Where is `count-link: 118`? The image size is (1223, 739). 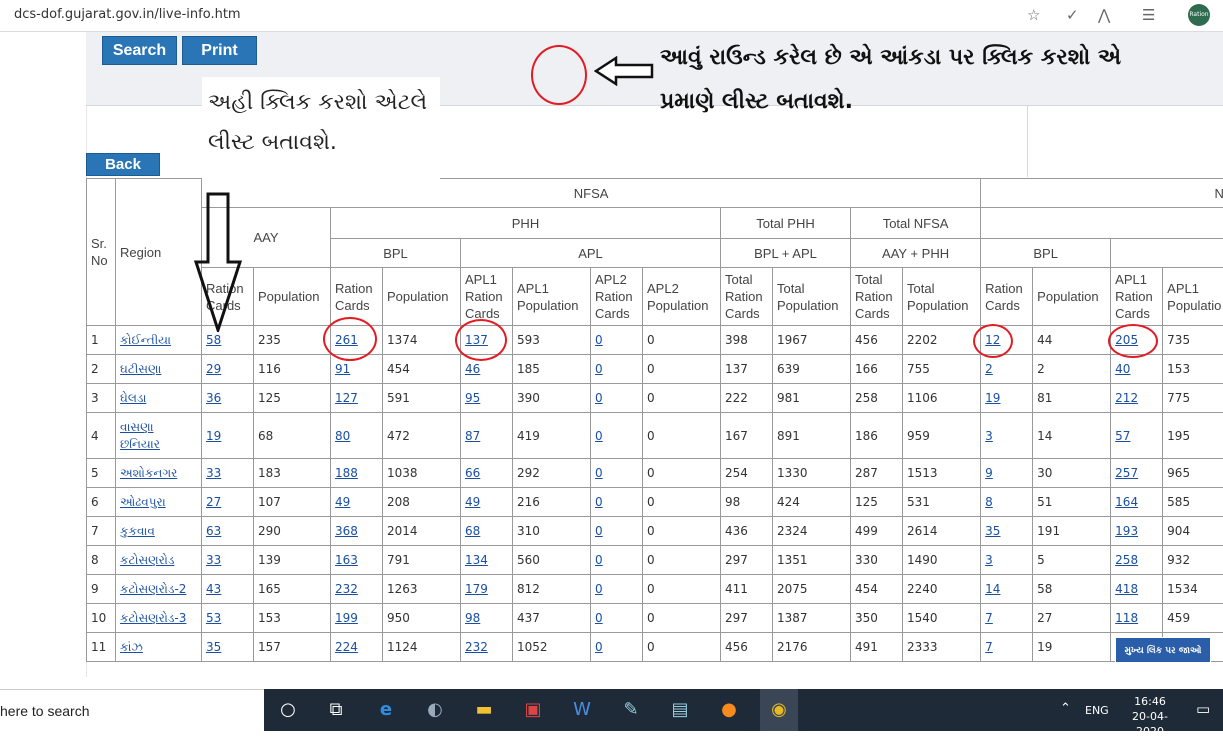 count-link: 118 is located at coordinates (1126, 618).